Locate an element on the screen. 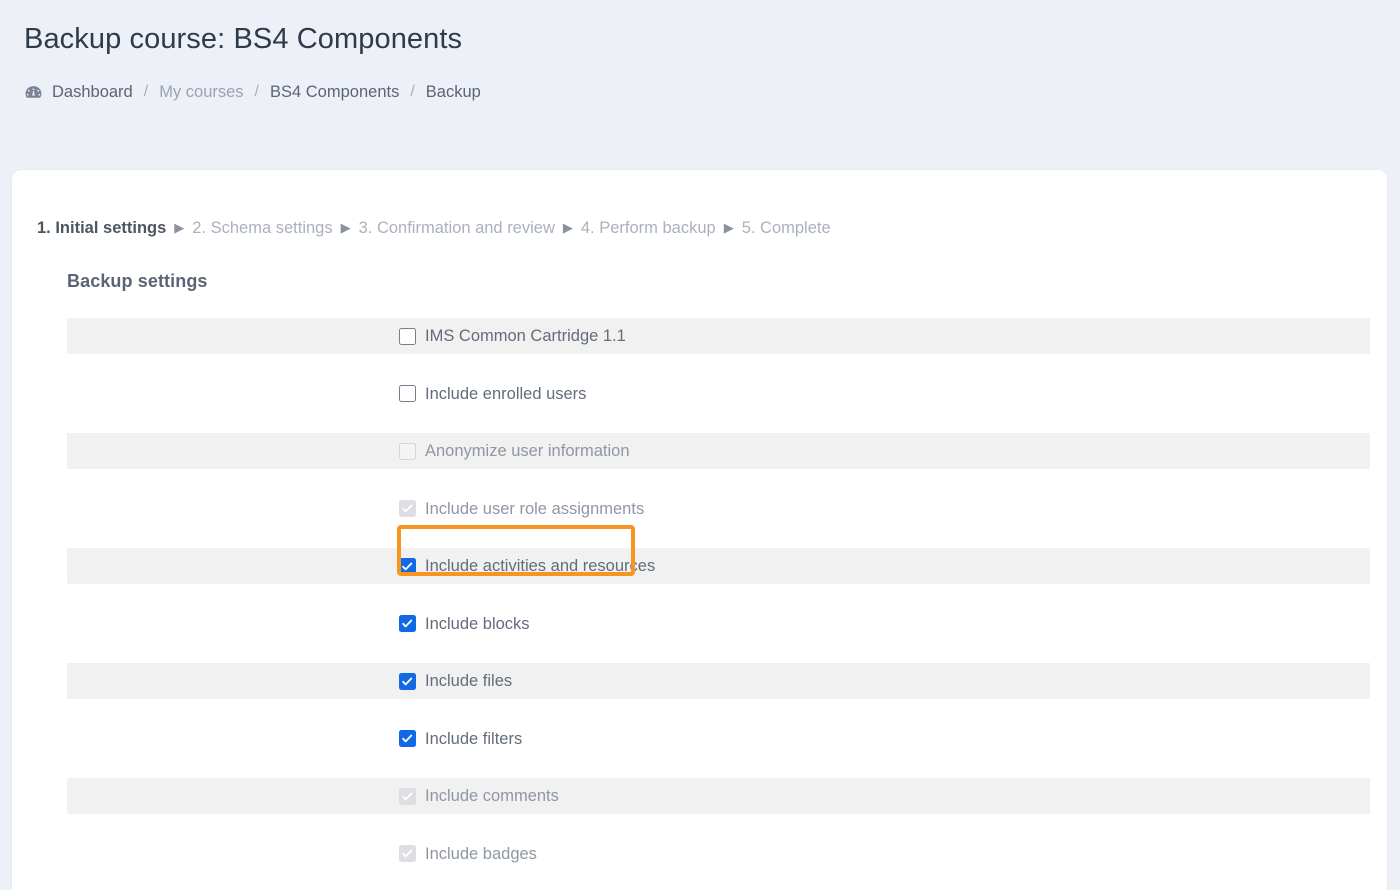  setting-label: Include filters is located at coordinates (473, 739).